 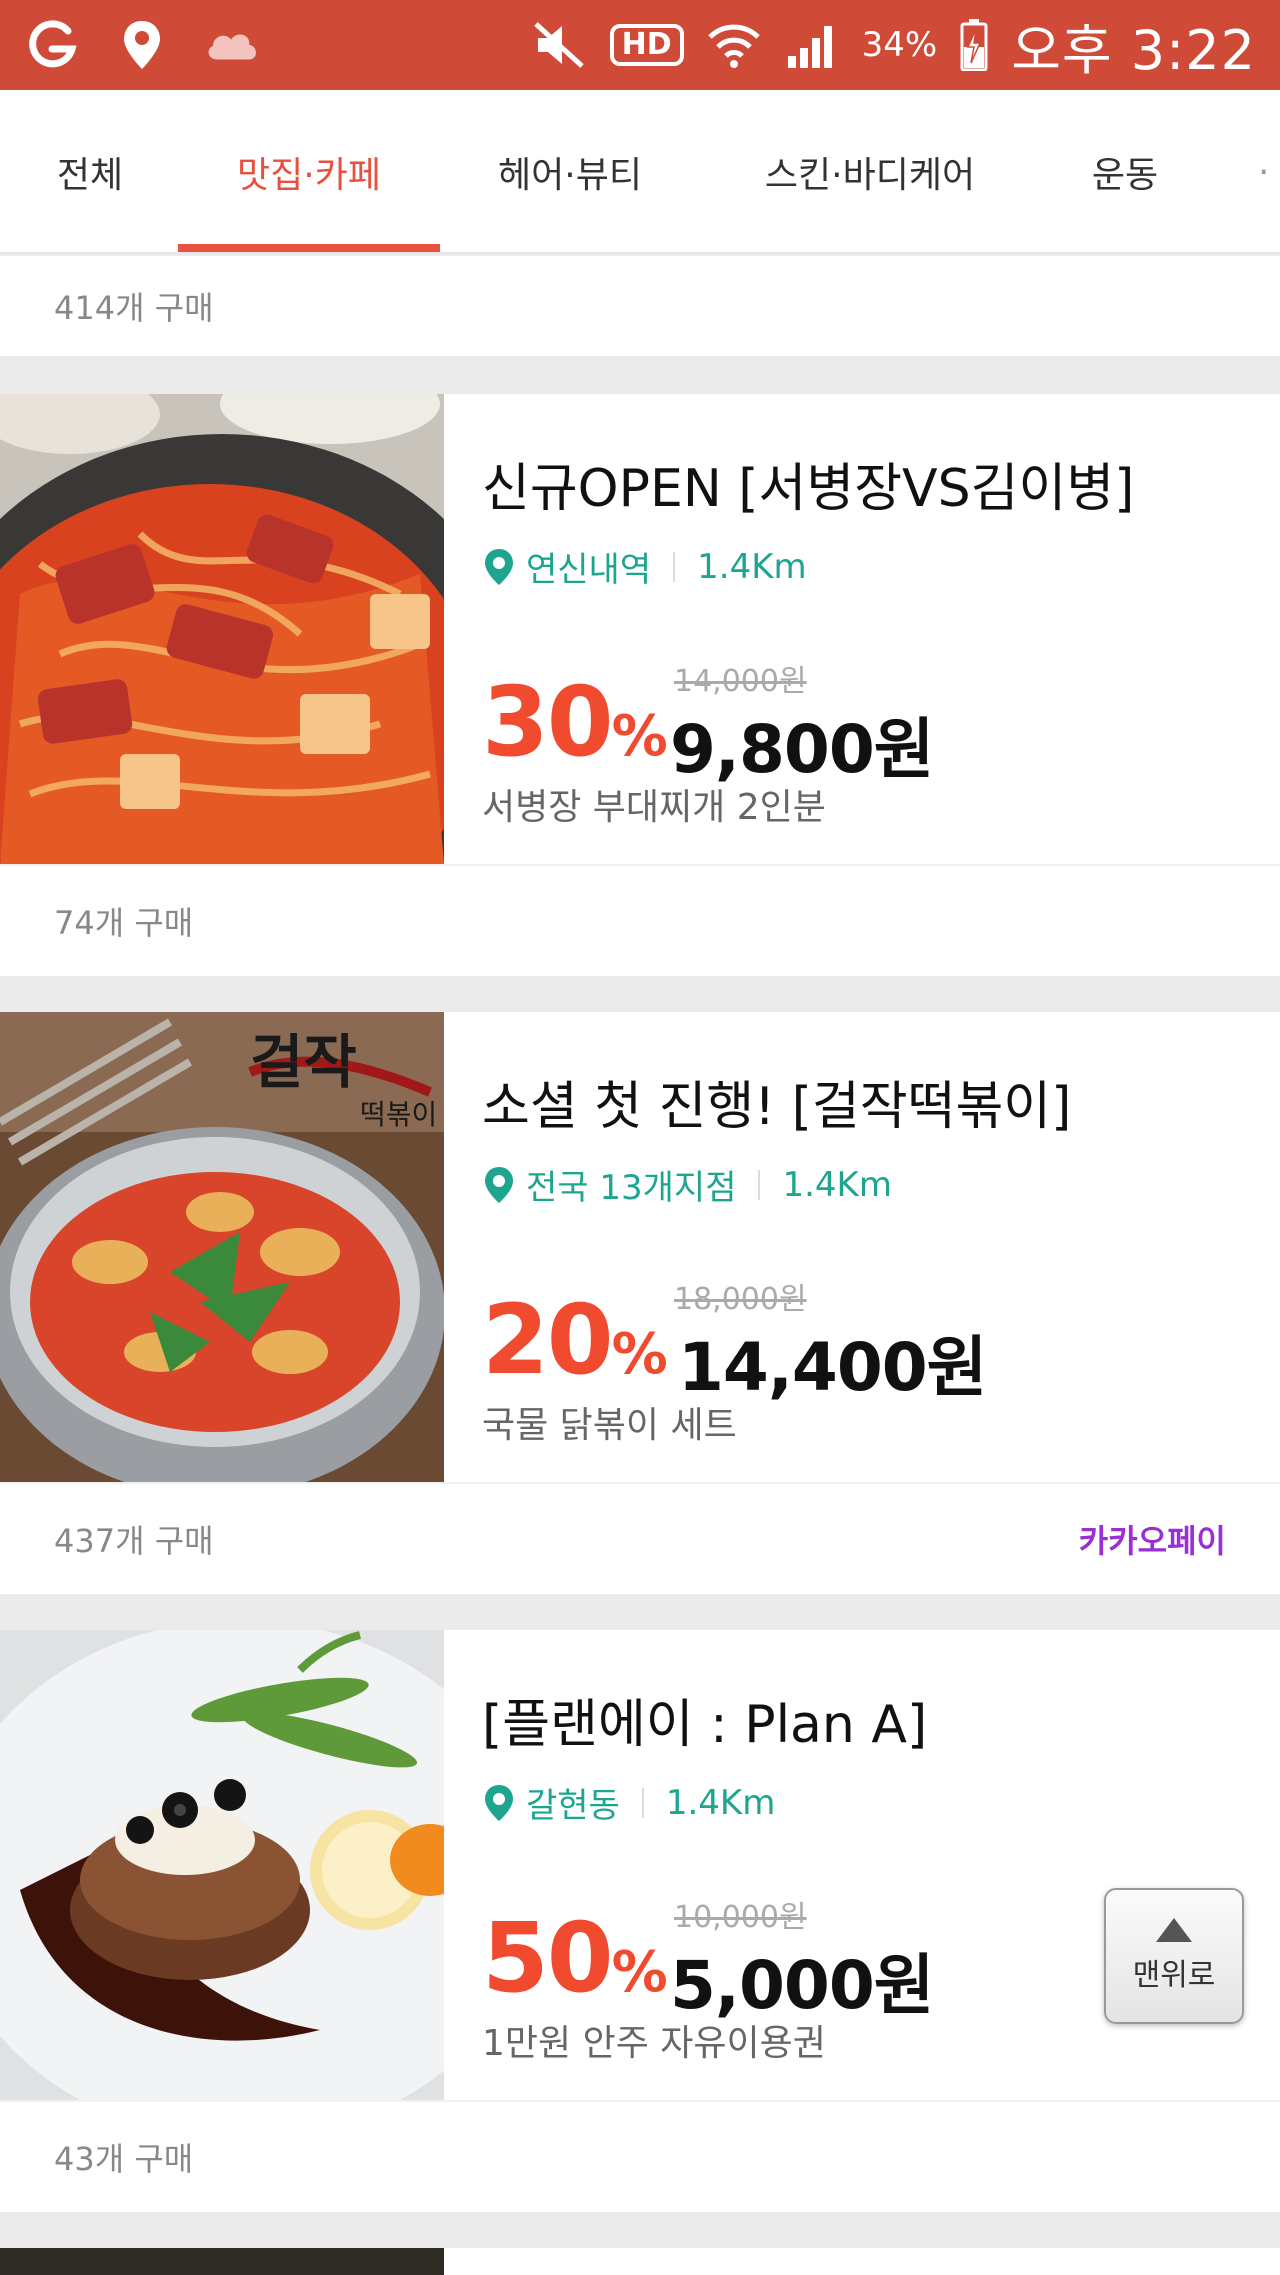 I want to click on location-icon, so click(x=142, y=45).